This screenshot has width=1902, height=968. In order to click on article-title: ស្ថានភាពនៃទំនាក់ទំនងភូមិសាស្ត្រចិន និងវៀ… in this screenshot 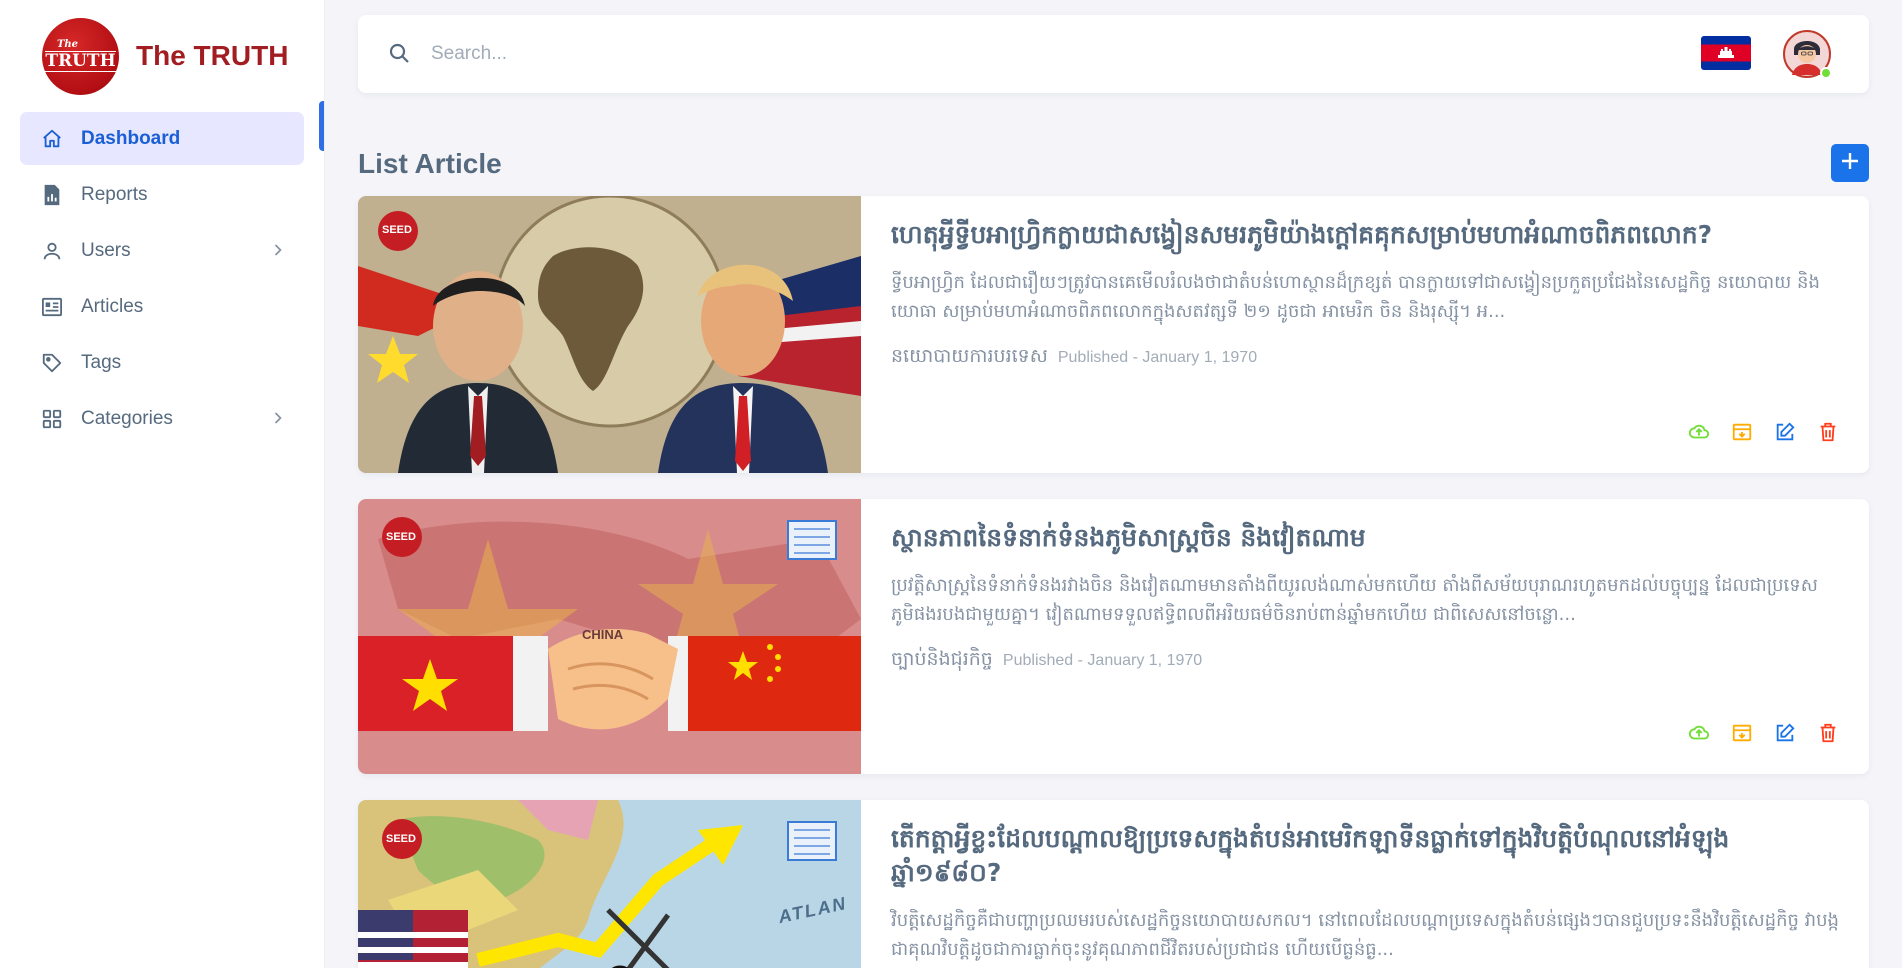, I will do `click(1365, 538)`.